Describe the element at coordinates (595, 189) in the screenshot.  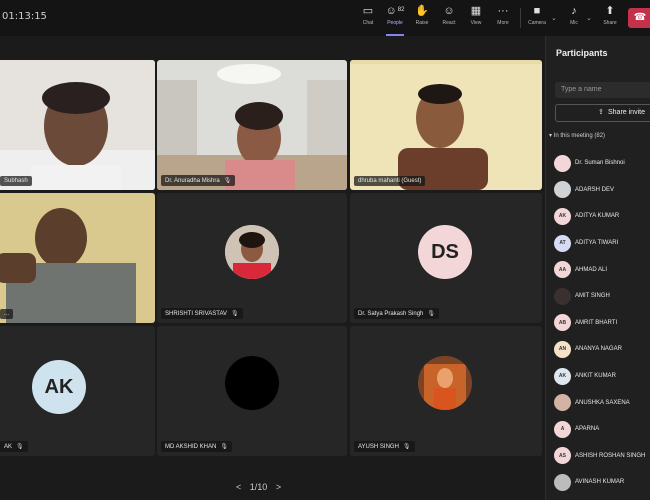
I see `participant-name: ADARSH DEV` at that location.